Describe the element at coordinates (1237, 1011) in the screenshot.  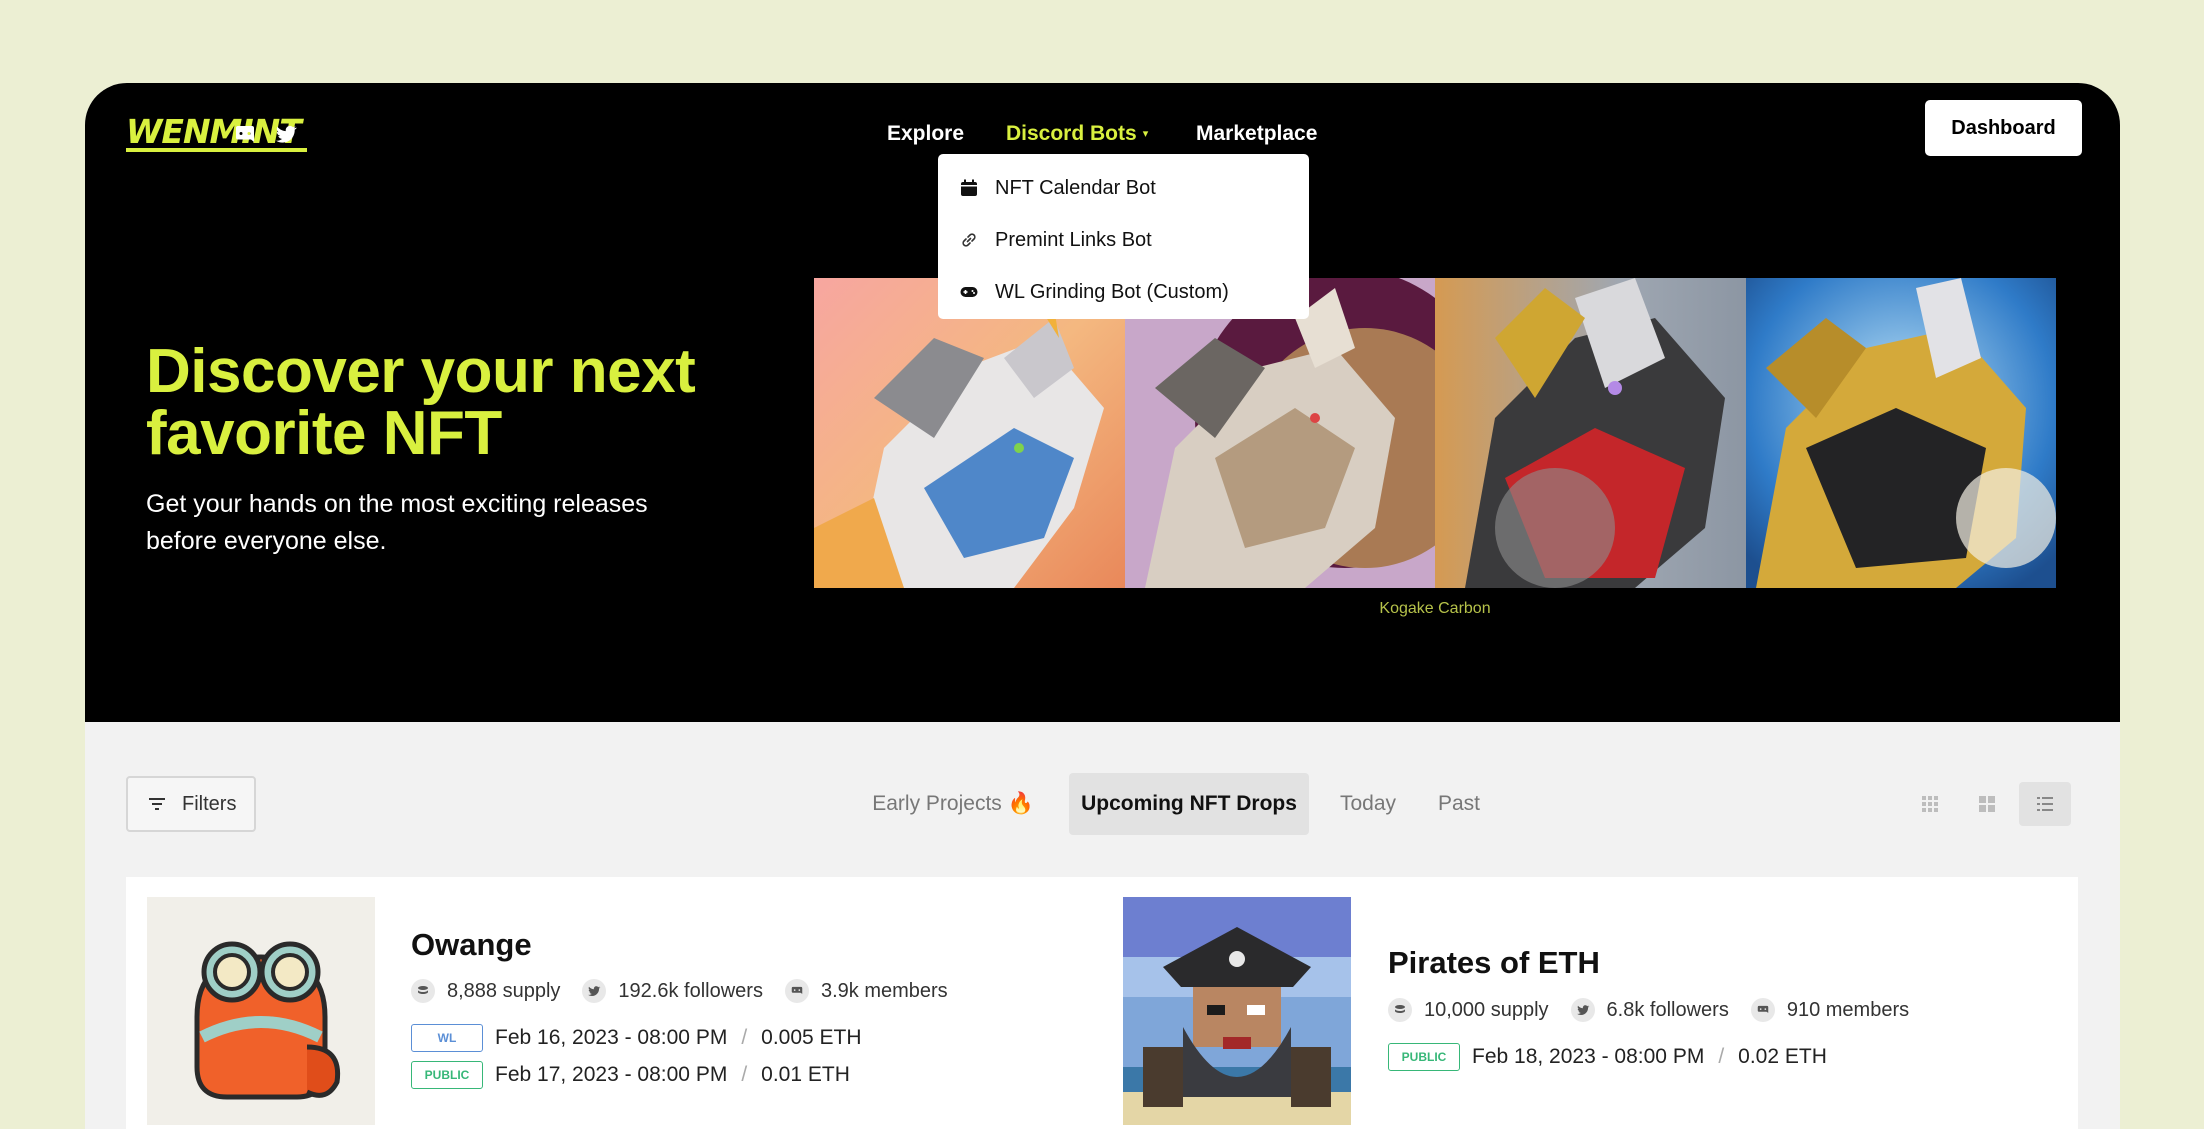
I see `project-image-pirates-of-eth` at that location.